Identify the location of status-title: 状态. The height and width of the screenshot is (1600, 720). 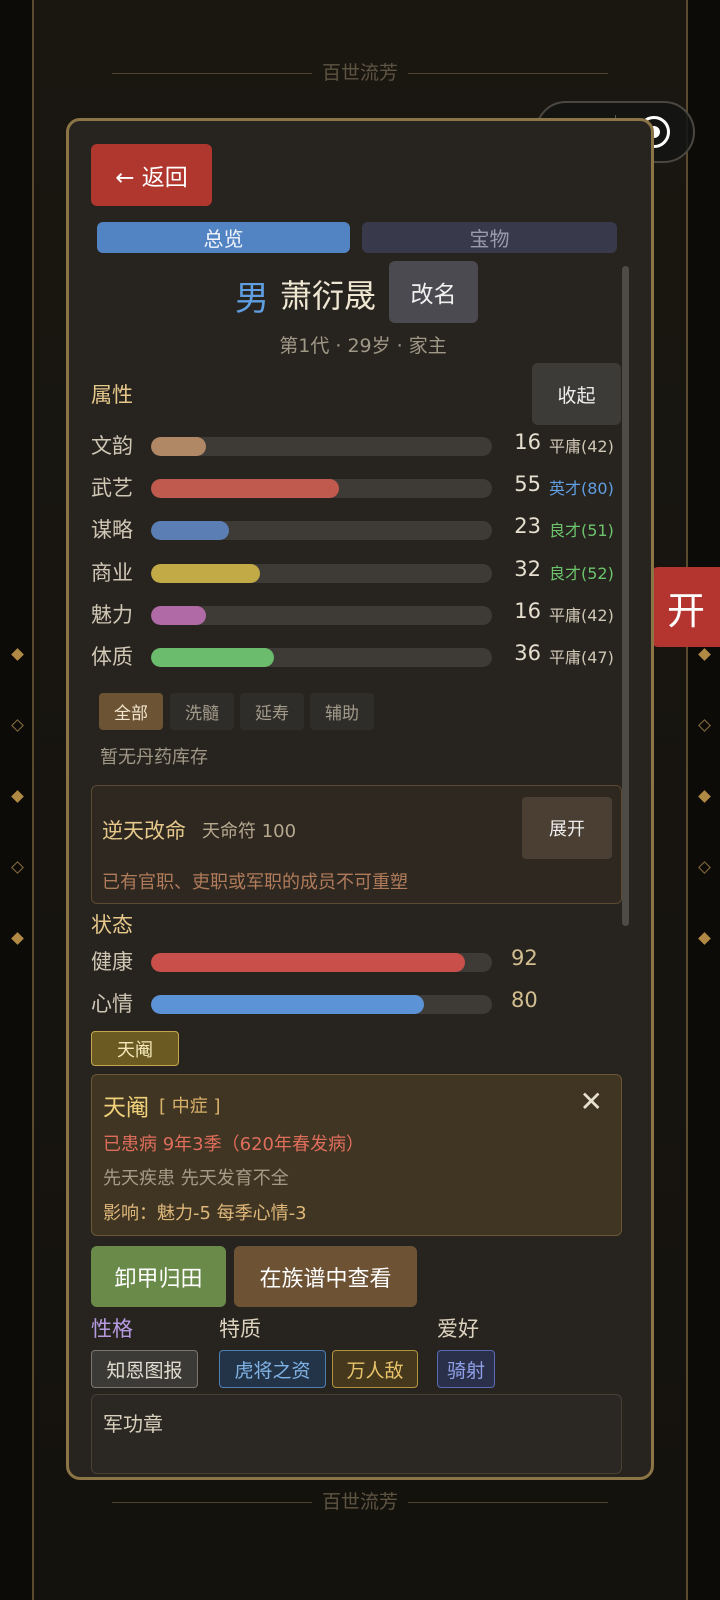
(112, 925).